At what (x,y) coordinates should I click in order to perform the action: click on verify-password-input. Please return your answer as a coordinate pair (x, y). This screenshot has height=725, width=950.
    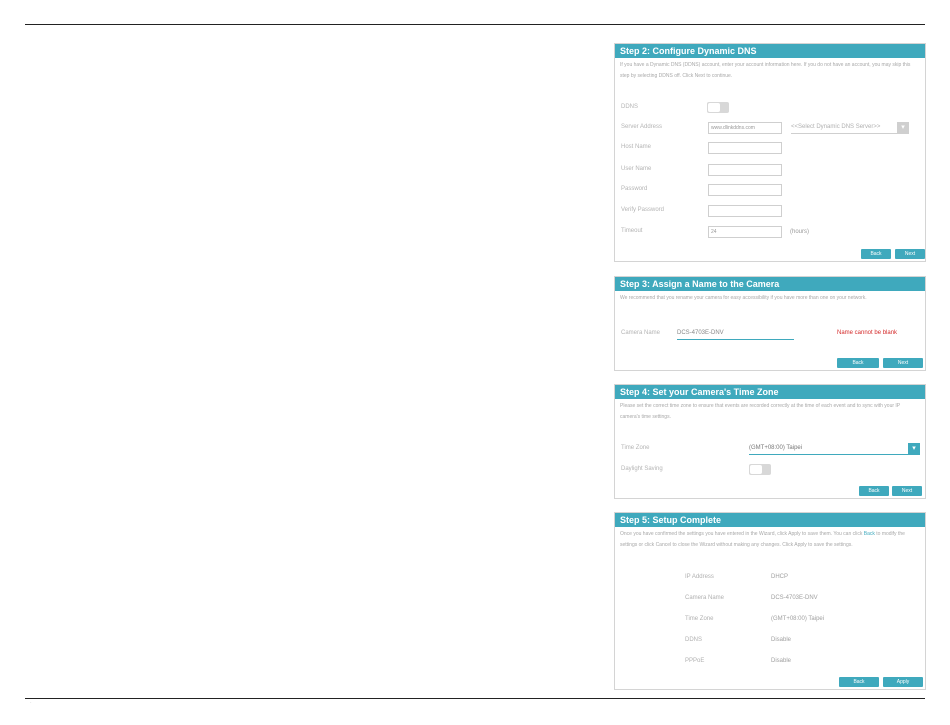
    Looking at the image, I should click on (745, 211).